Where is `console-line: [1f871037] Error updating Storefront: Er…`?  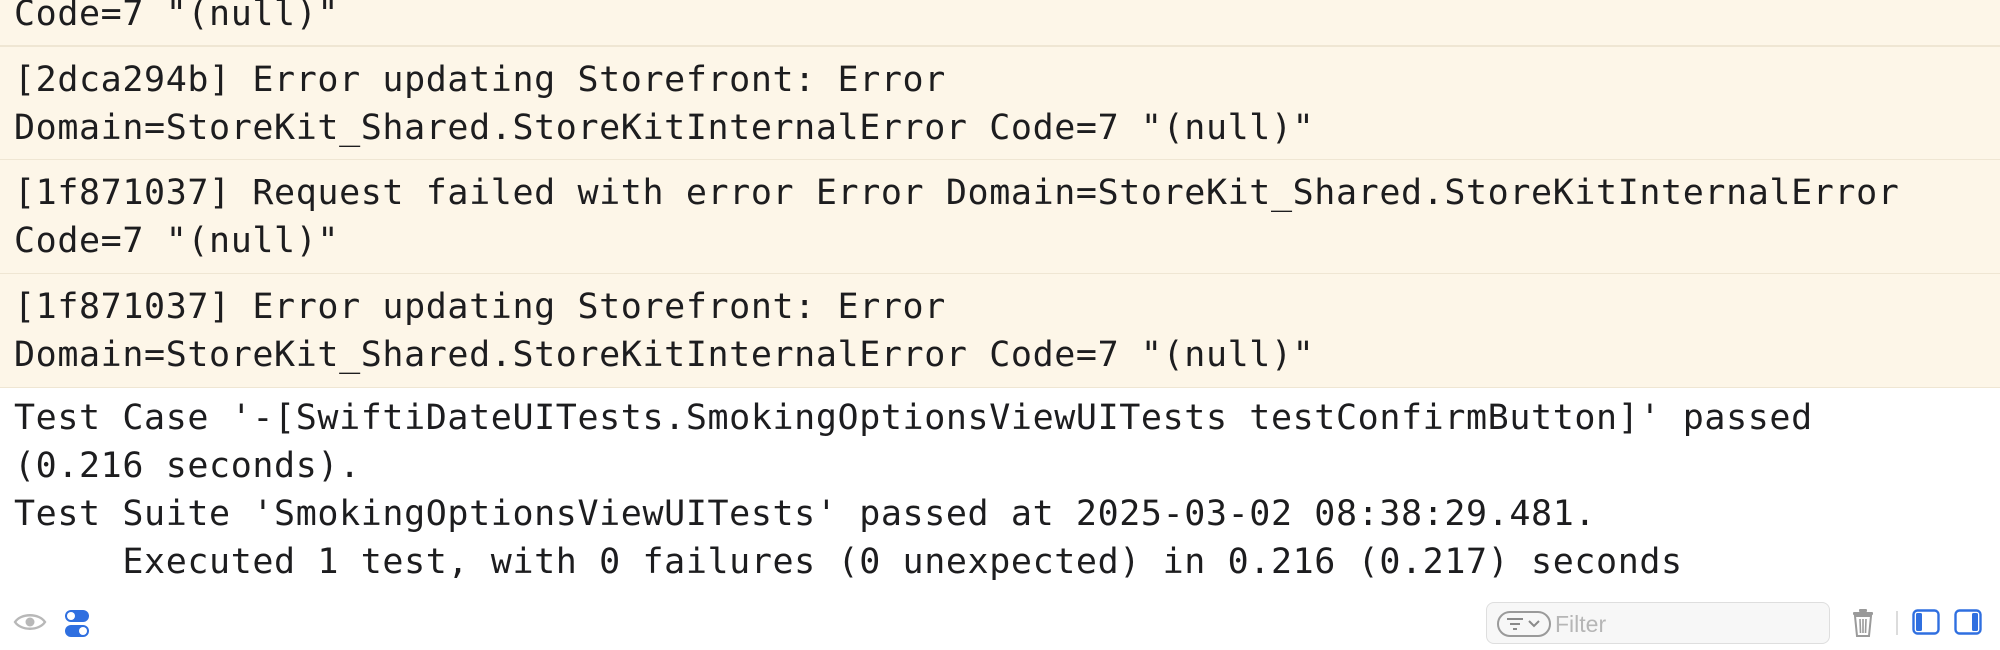
console-line: [1f871037] Error updating Storefront: Er… is located at coordinates (480, 307).